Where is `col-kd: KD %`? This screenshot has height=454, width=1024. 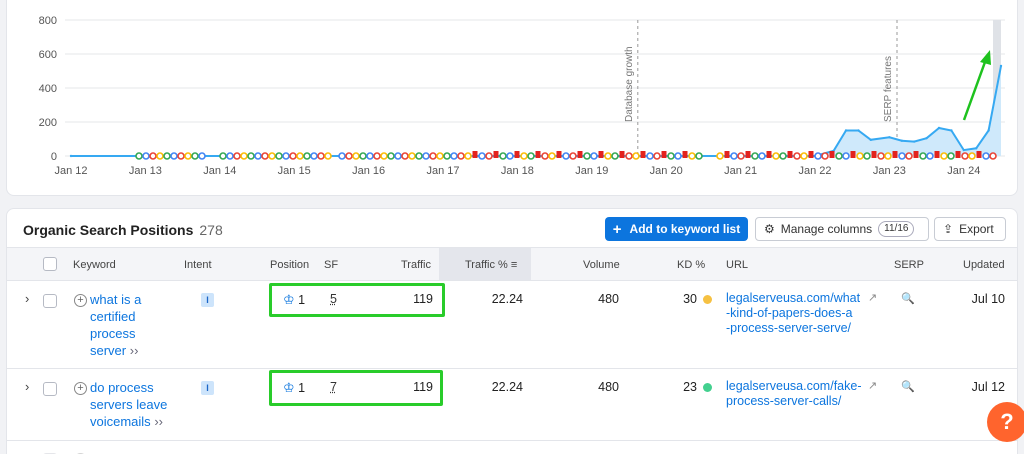 col-kd: KD % is located at coordinates (691, 265).